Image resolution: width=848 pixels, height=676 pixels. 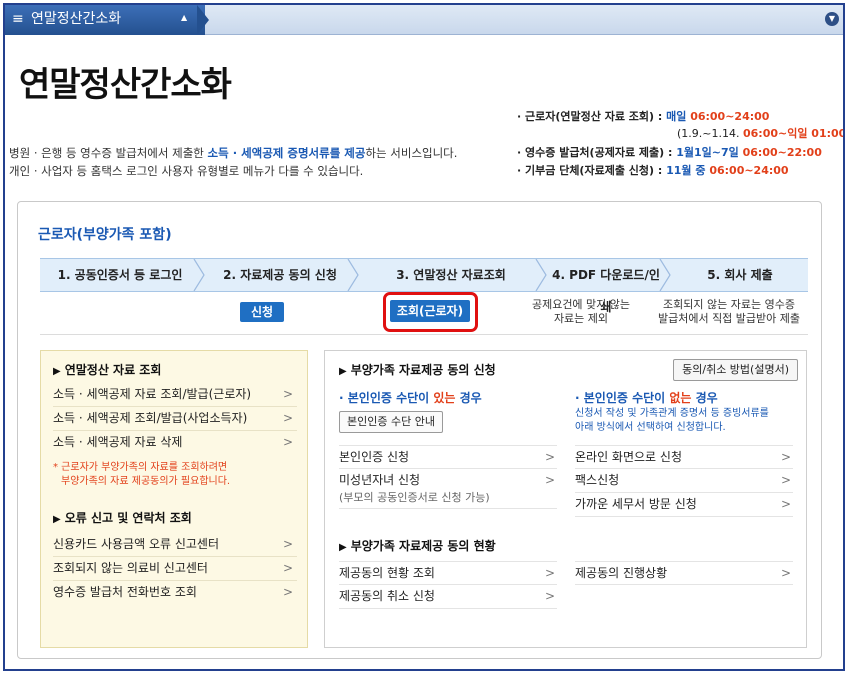 I want to click on section-title: 오류 신고 및 연락처 조회, so click(x=128, y=518).